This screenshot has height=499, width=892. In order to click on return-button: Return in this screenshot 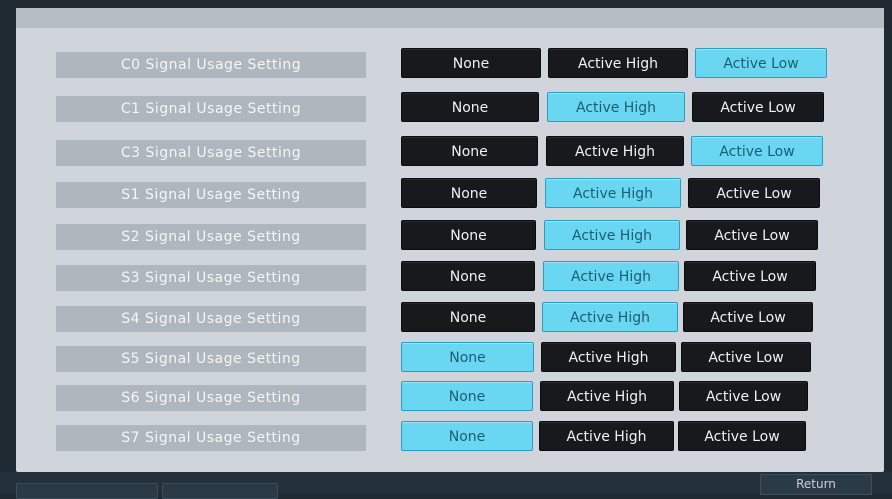, I will do `click(816, 484)`.